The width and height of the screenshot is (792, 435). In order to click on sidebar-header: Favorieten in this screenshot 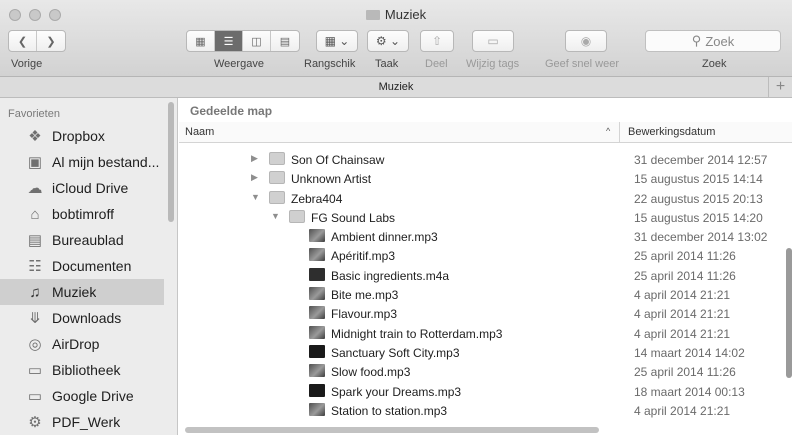, I will do `click(34, 114)`.